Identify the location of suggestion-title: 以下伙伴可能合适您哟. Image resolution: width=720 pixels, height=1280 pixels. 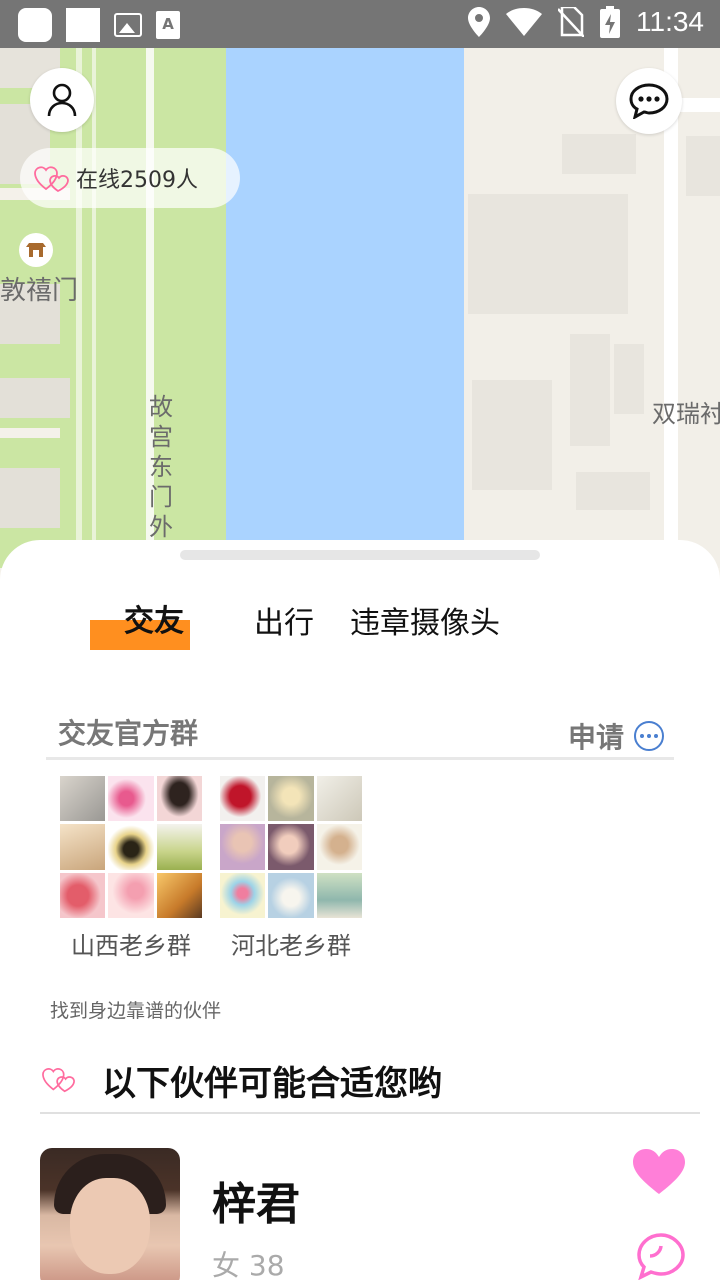
(272, 1084).